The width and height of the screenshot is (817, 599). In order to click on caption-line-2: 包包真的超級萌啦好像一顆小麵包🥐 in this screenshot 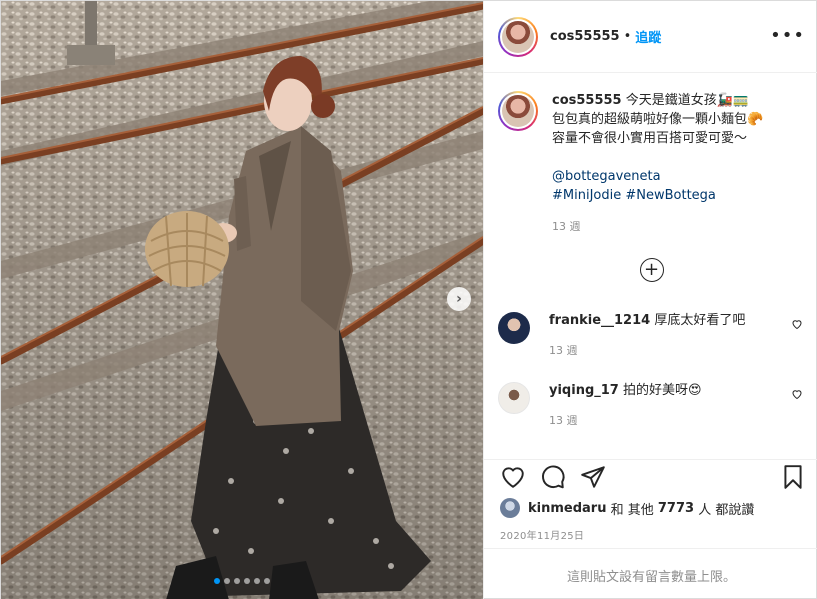, I will do `click(658, 119)`.